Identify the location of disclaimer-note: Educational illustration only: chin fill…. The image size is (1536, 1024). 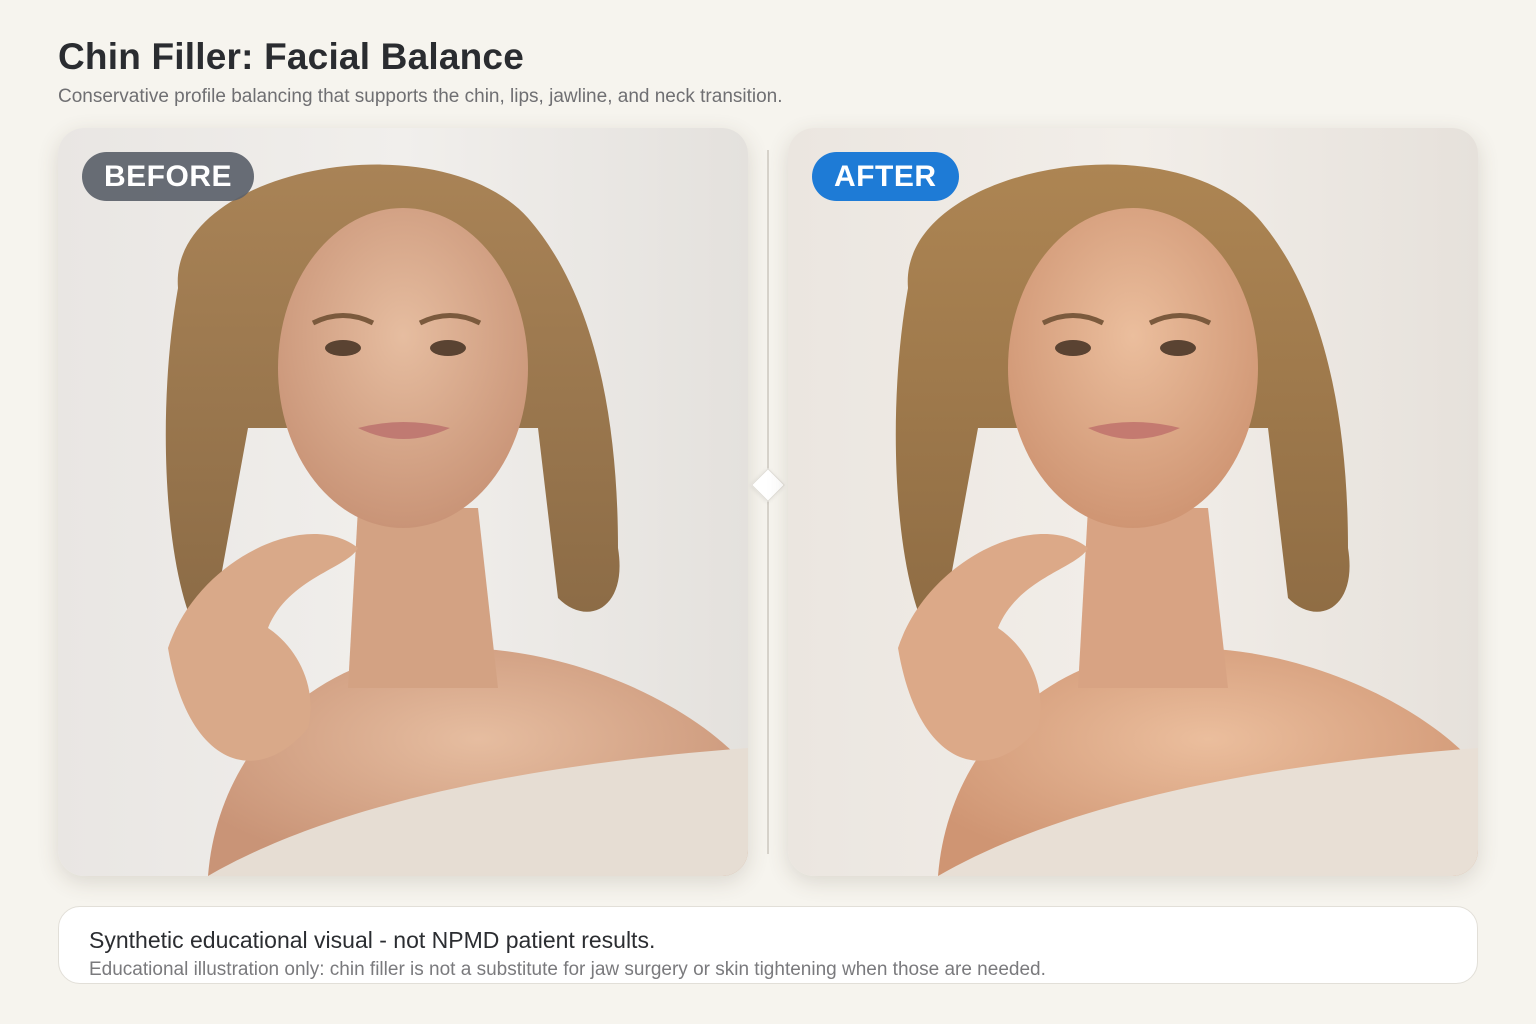
(567, 969).